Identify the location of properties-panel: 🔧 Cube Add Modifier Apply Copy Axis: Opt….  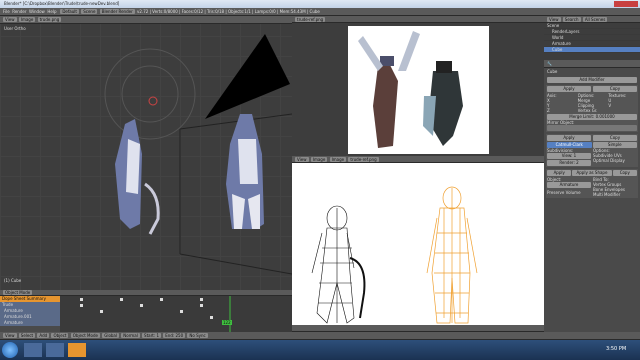
(592, 196).